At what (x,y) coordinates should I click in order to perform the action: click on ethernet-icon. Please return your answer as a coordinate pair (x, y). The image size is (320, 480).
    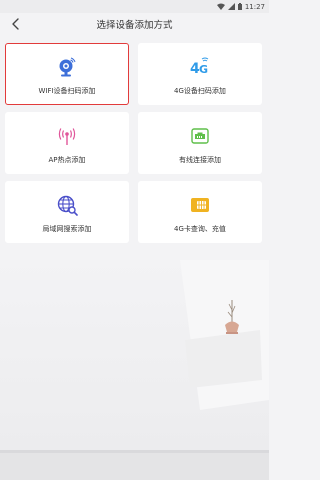
    Looking at the image, I should click on (200, 136).